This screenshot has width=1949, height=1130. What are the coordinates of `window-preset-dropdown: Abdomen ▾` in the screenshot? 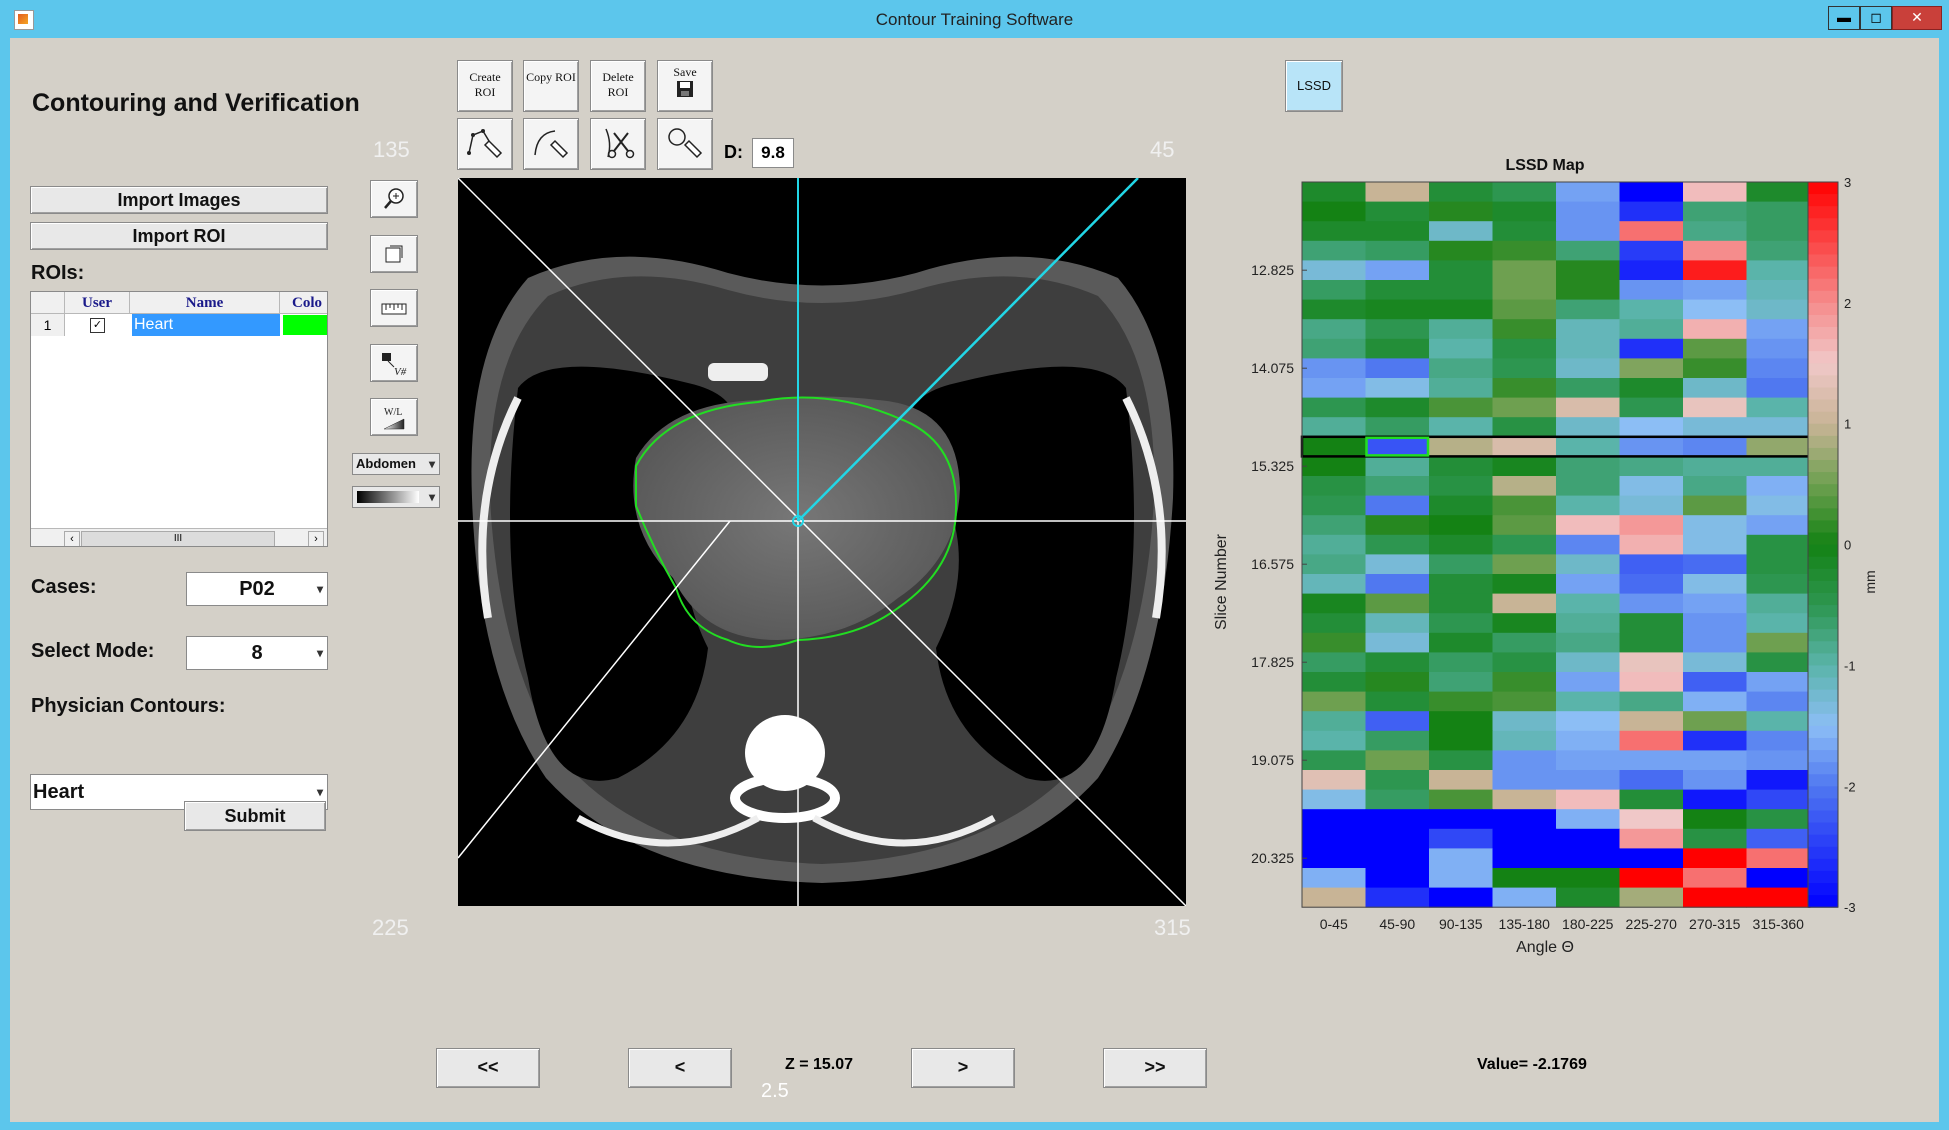 It's located at (396, 464).